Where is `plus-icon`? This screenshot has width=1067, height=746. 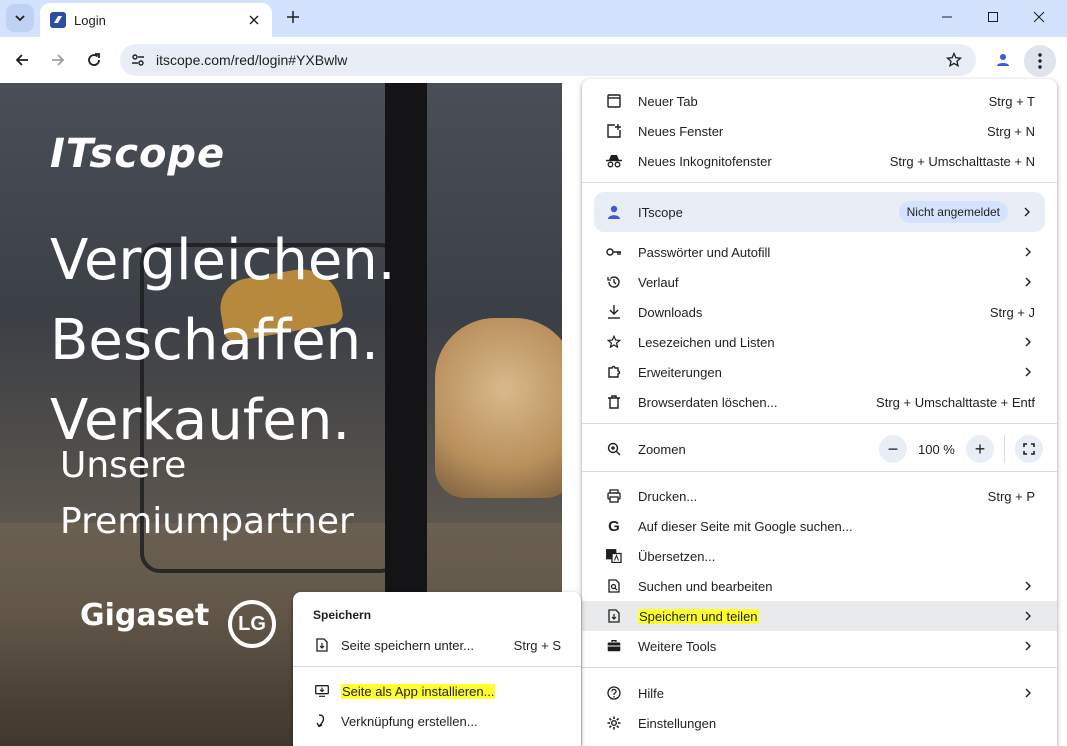
plus-icon is located at coordinates (293, 17).